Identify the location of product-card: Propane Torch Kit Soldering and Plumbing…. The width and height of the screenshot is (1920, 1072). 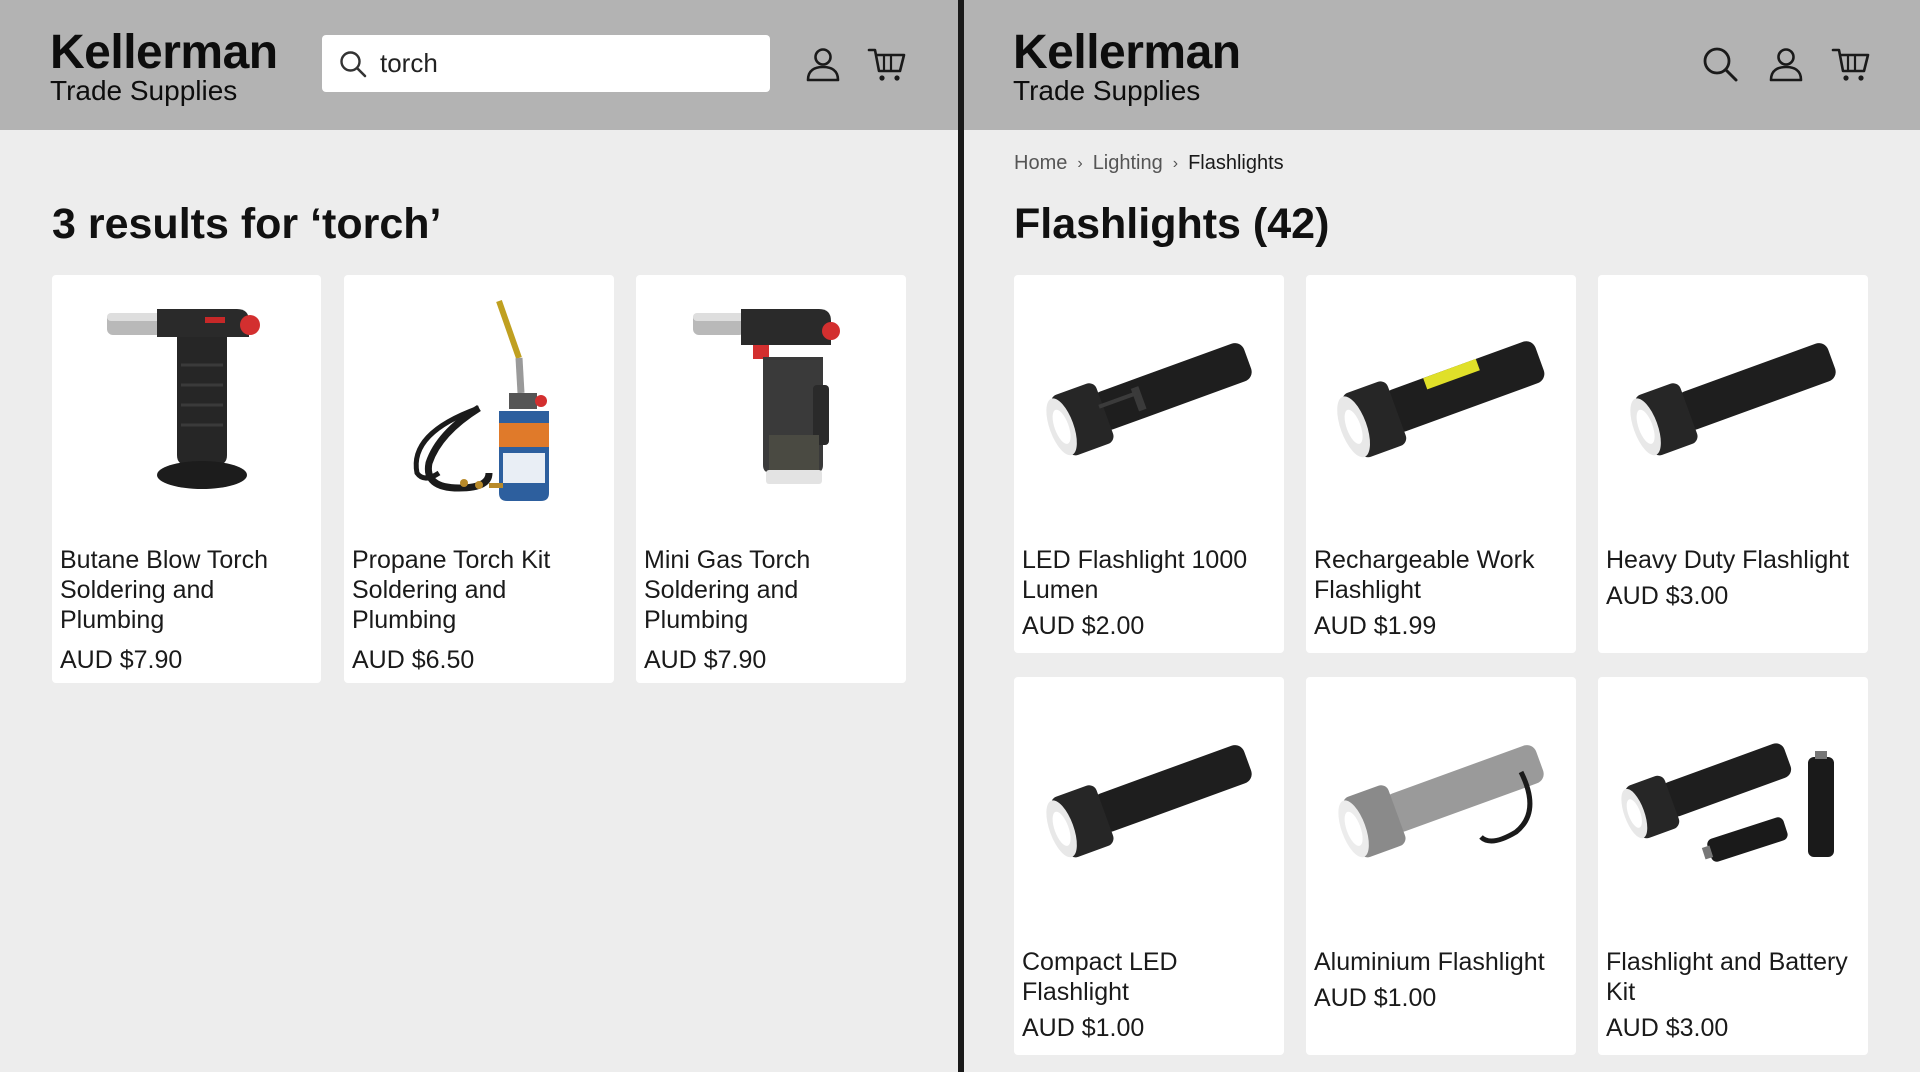
(479, 479).